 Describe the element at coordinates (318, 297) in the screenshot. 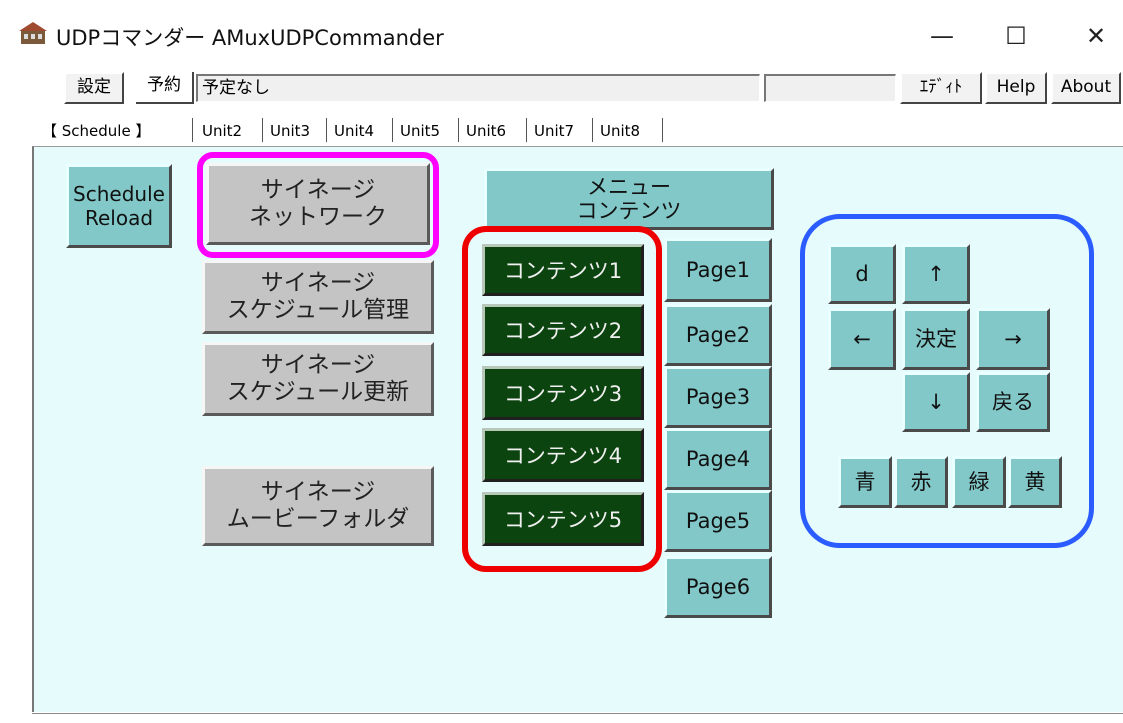

I see `signage-schedule-manage-button: サイネージ スケジュール管理` at that location.